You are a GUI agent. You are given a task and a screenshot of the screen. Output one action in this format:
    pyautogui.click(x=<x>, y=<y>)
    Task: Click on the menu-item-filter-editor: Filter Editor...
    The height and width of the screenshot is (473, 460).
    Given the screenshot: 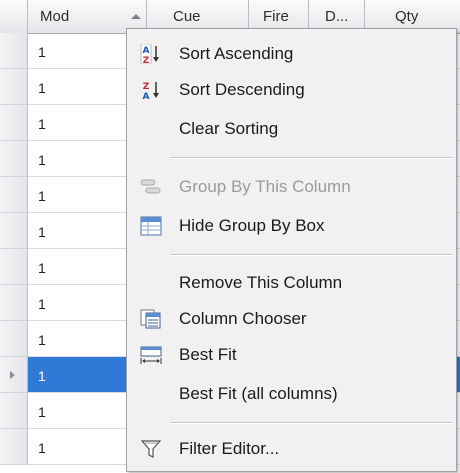 What is the action you would take?
    pyautogui.click(x=291, y=449)
    